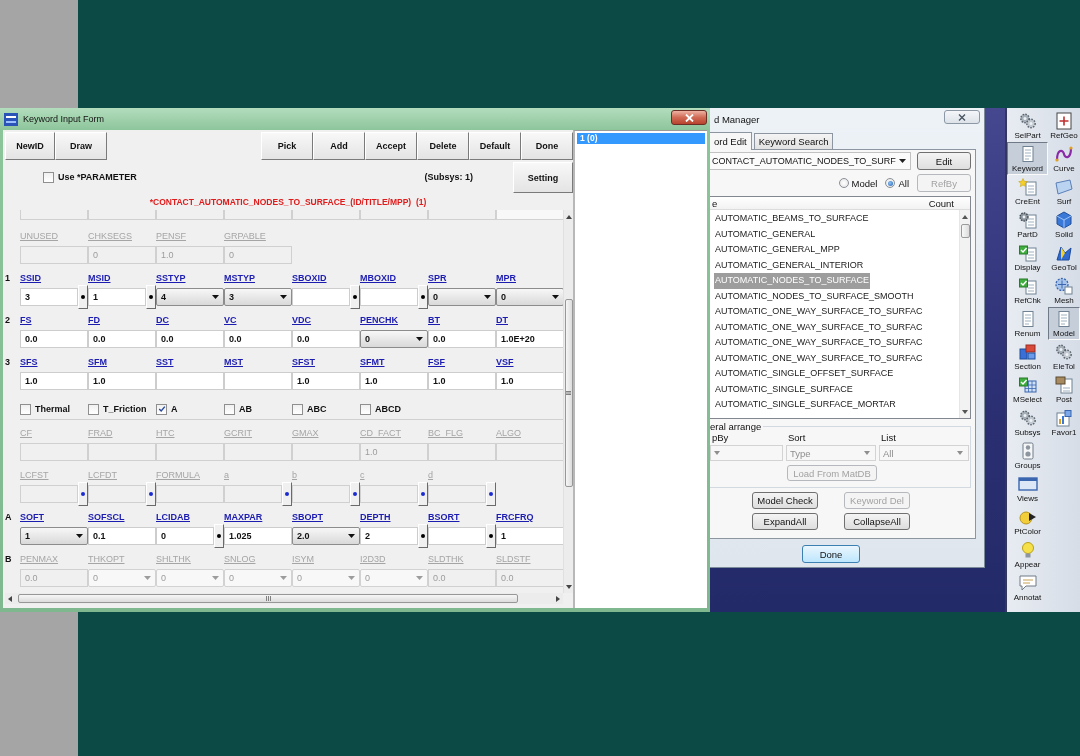 The height and width of the screenshot is (756, 1080). What do you see at coordinates (495, 146) in the screenshot?
I see `toolbar-button: Default` at bounding box center [495, 146].